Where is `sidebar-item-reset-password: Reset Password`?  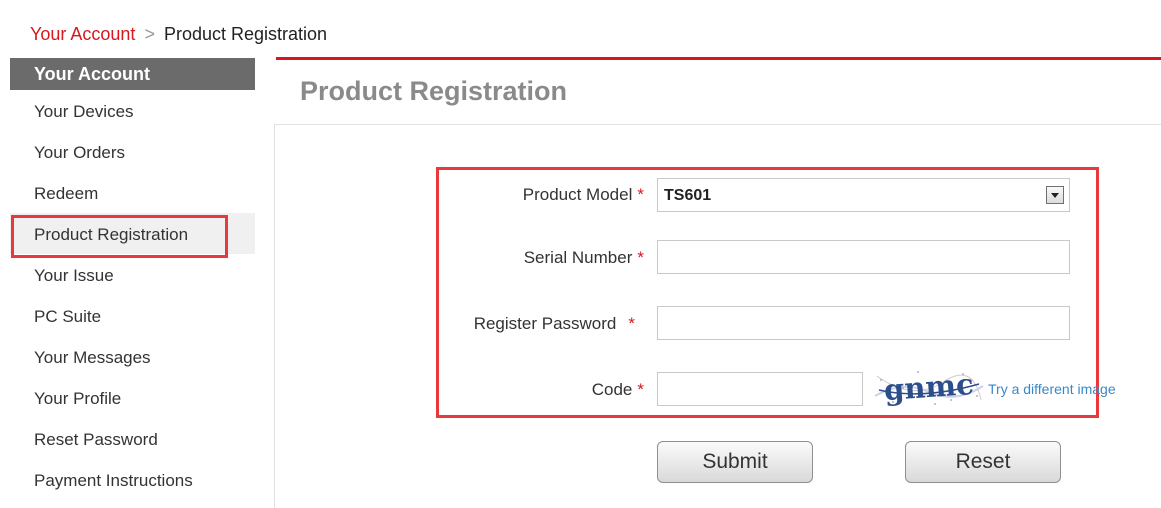 sidebar-item-reset-password: Reset Password is located at coordinates (132, 438).